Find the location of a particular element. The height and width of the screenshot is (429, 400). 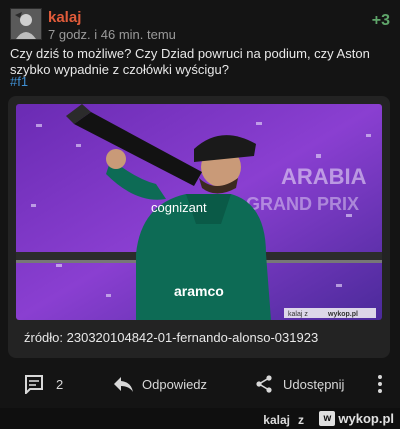

watermark-user: kalaj z is located at coordinates (298, 314).